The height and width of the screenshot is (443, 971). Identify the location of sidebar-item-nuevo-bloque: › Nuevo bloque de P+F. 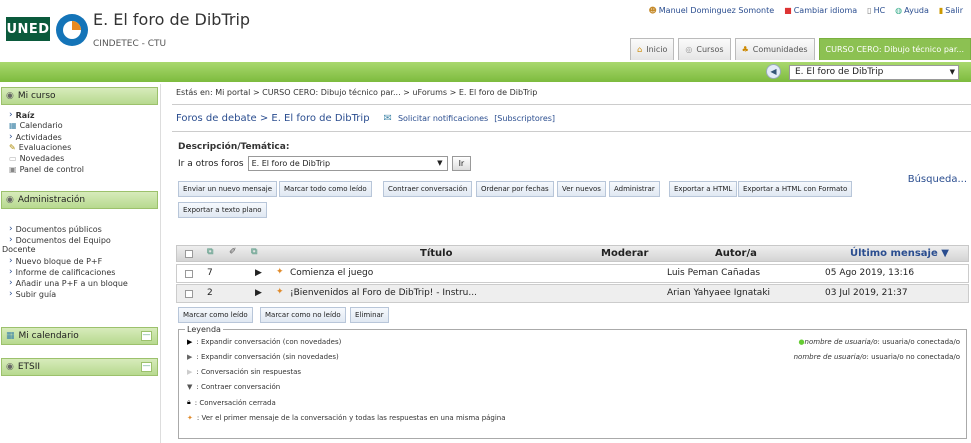
(55, 261).